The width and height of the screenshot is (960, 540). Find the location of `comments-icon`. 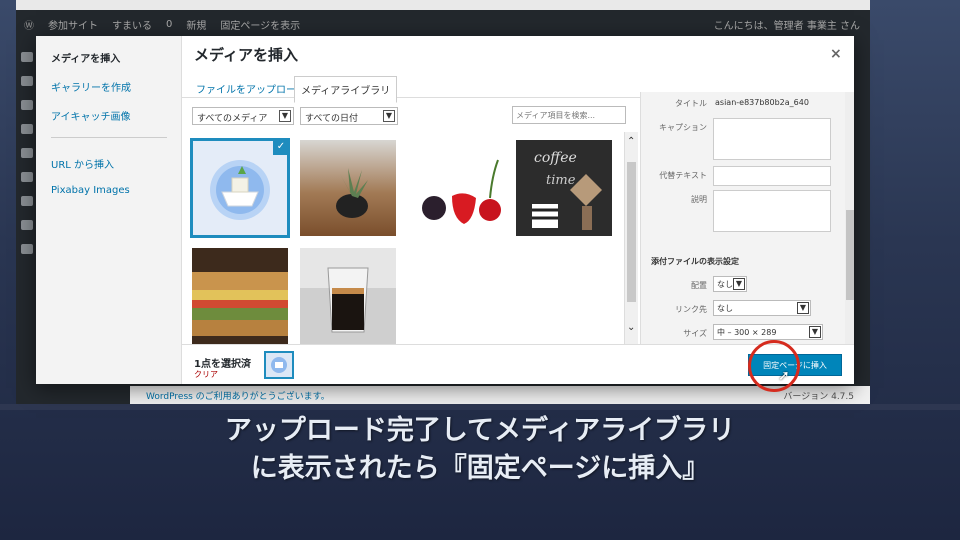

comments-icon is located at coordinates (27, 153).